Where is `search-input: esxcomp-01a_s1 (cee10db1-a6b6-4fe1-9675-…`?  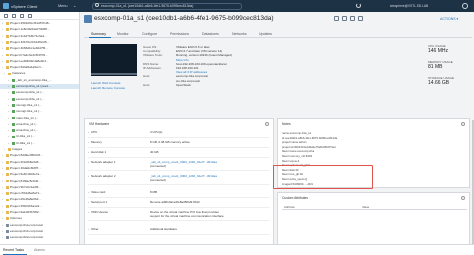
search-input: esxcomp-01a_s1 (cee10db1-a6b6-4fe1-9675-… is located at coordinates (147, 6).